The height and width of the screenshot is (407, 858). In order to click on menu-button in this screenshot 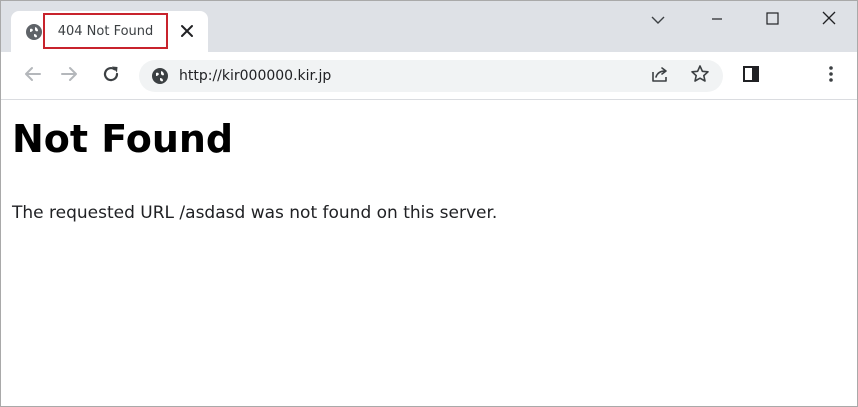, I will do `click(831, 76)`.